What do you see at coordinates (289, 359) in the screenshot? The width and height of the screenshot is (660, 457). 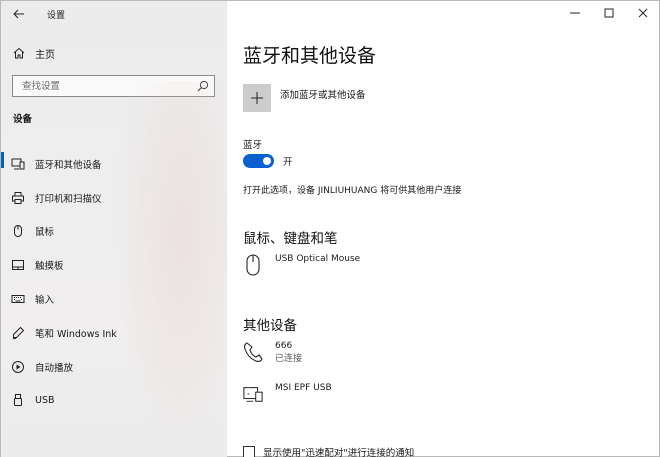 I see `device-status: 已连接` at bounding box center [289, 359].